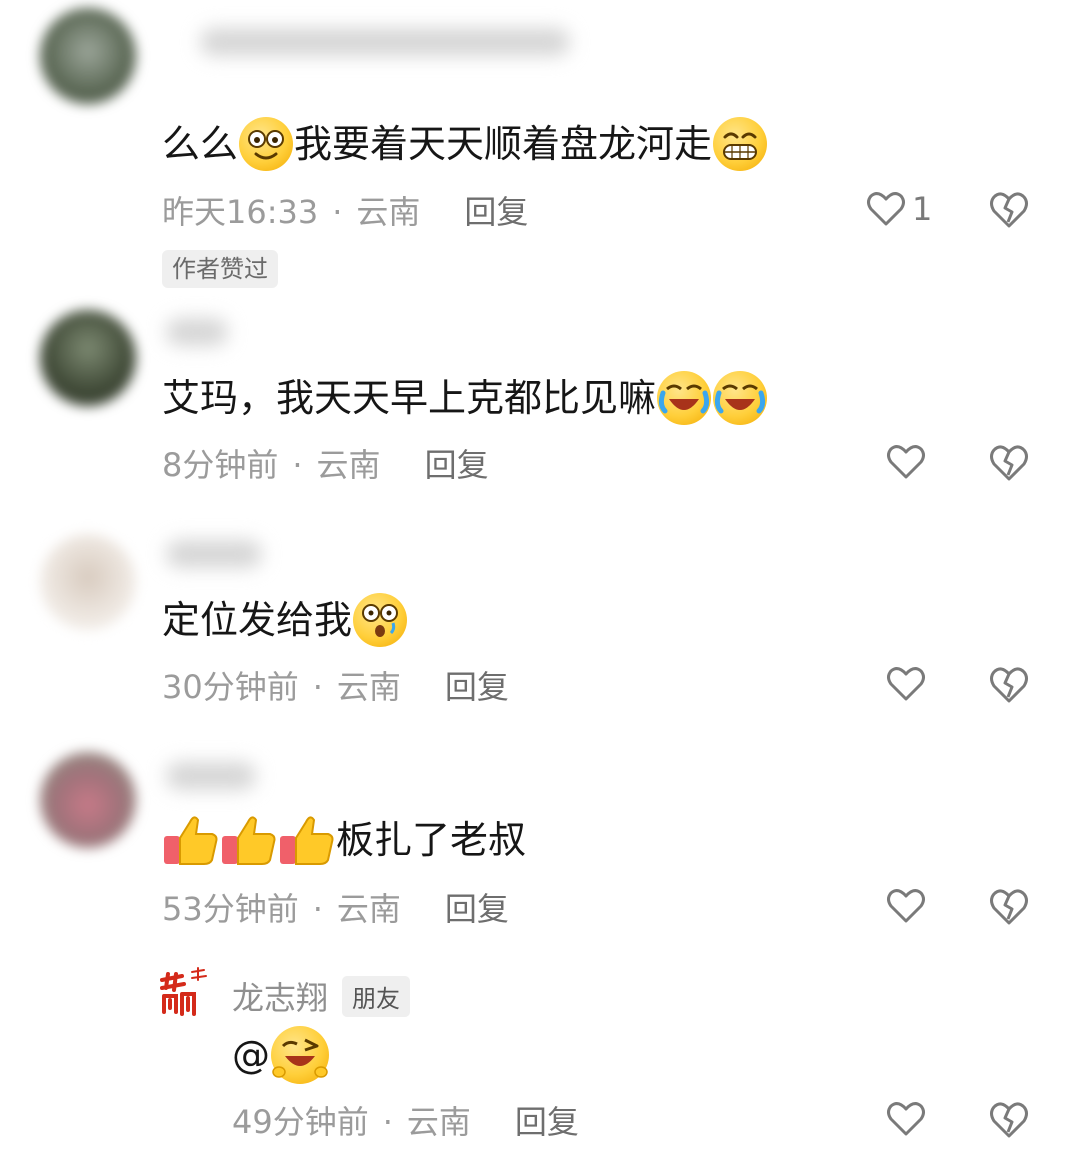  Describe the element at coordinates (280, 996) in the screenshot. I see `reply-author-name: 龙志翔` at that location.